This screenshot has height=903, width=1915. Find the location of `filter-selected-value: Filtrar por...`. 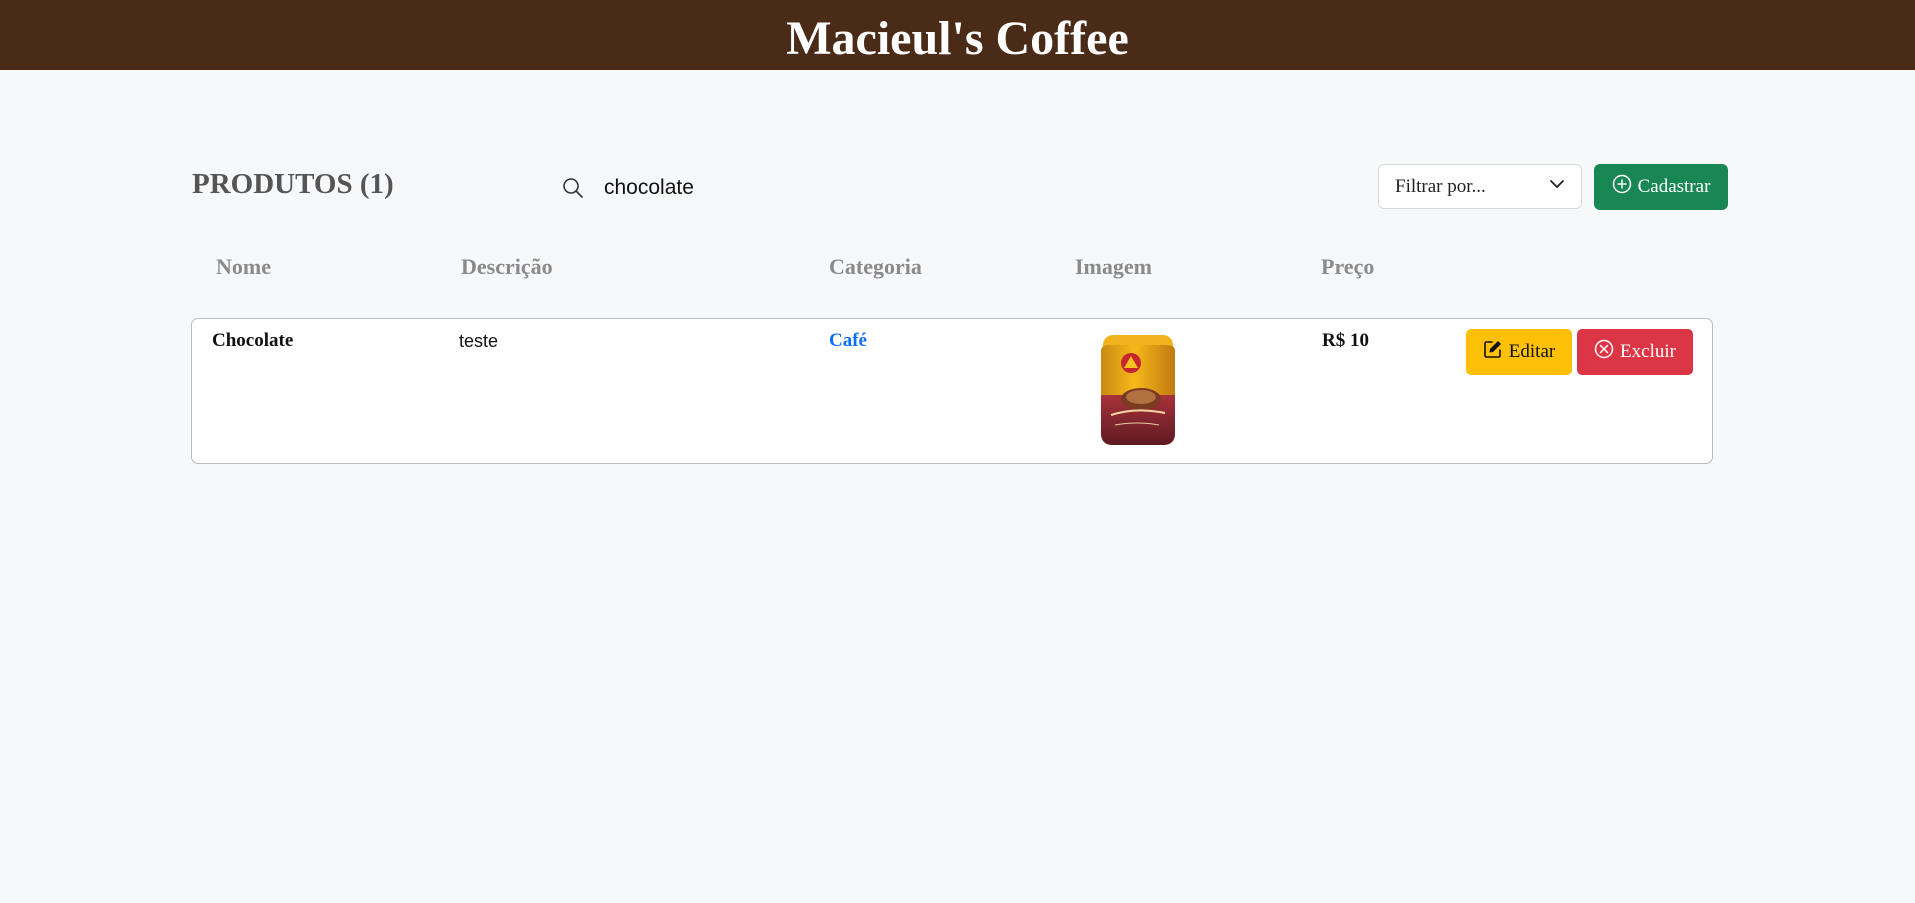

filter-selected-value: Filtrar por... is located at coordinates (1440, 186).